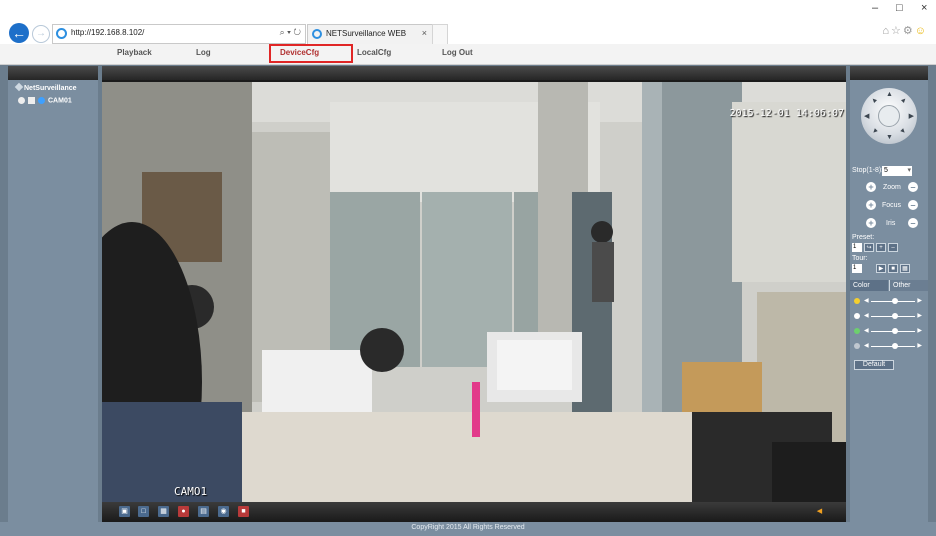 The height and width of the screenshot is (536, 936). Describe the element at coordinates (19, 33) in the screenshot. I see `back-icon: ←` at that location.